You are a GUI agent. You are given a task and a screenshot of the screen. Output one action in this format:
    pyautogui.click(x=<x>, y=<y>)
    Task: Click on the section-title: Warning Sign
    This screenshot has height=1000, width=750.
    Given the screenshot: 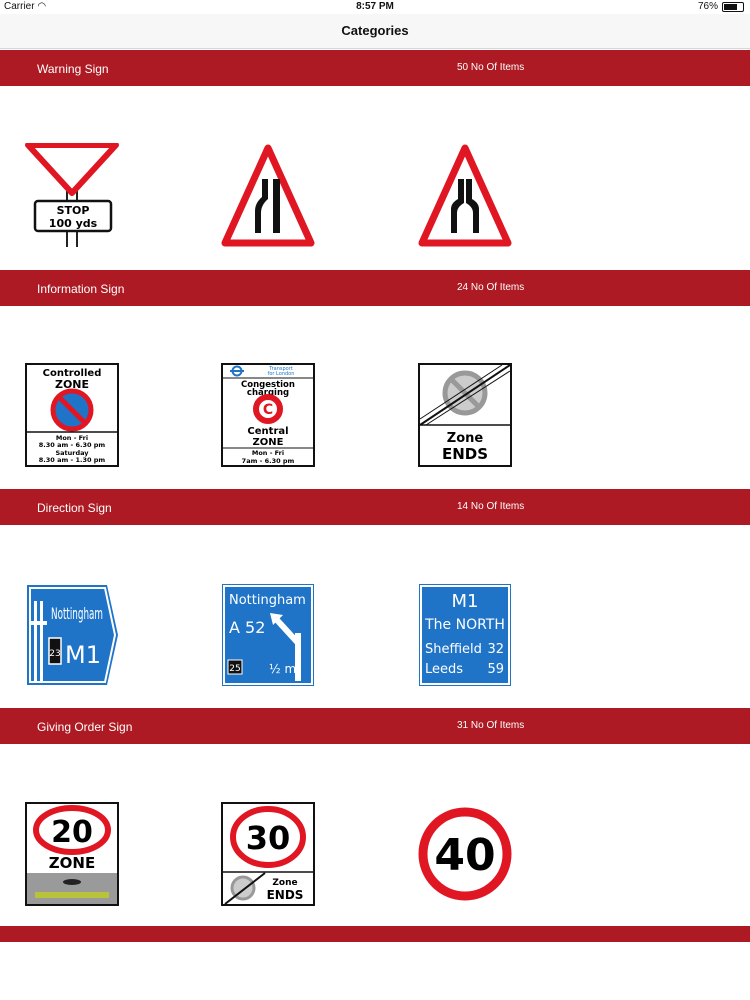 What is the action you would take?
    pyautogui.click(x=73, y=69)
    